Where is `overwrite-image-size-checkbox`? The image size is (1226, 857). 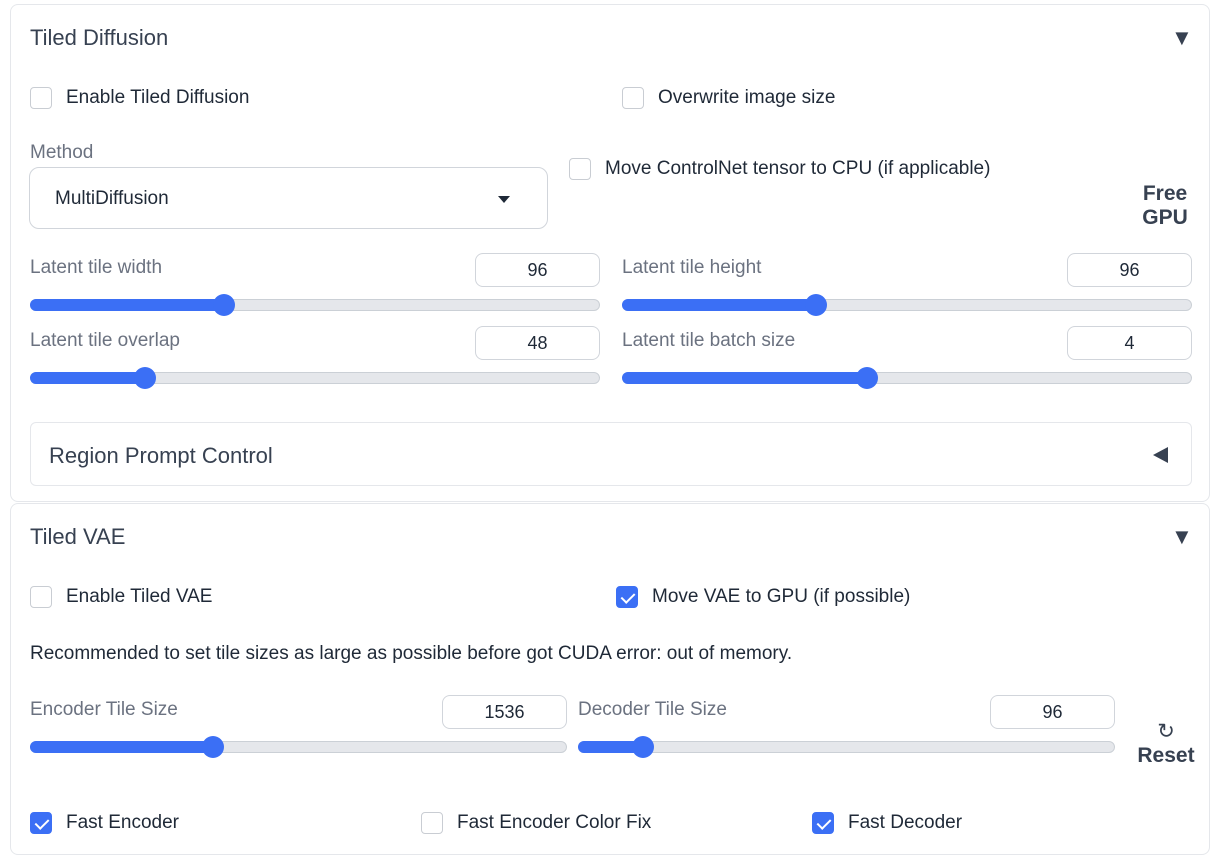
overwrite-image-size-checkbox is located at coordinates (633, 98).